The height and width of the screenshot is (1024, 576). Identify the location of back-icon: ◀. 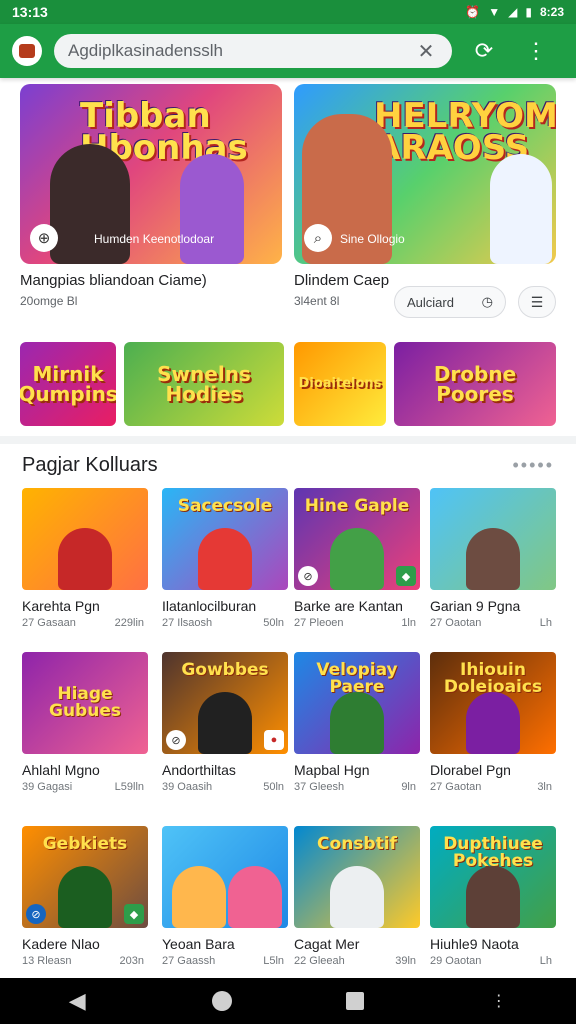
(77, 1001).